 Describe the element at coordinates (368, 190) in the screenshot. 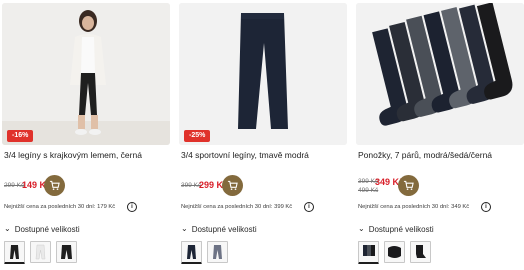

I see `old-price-2: 499 Kč` at that location.